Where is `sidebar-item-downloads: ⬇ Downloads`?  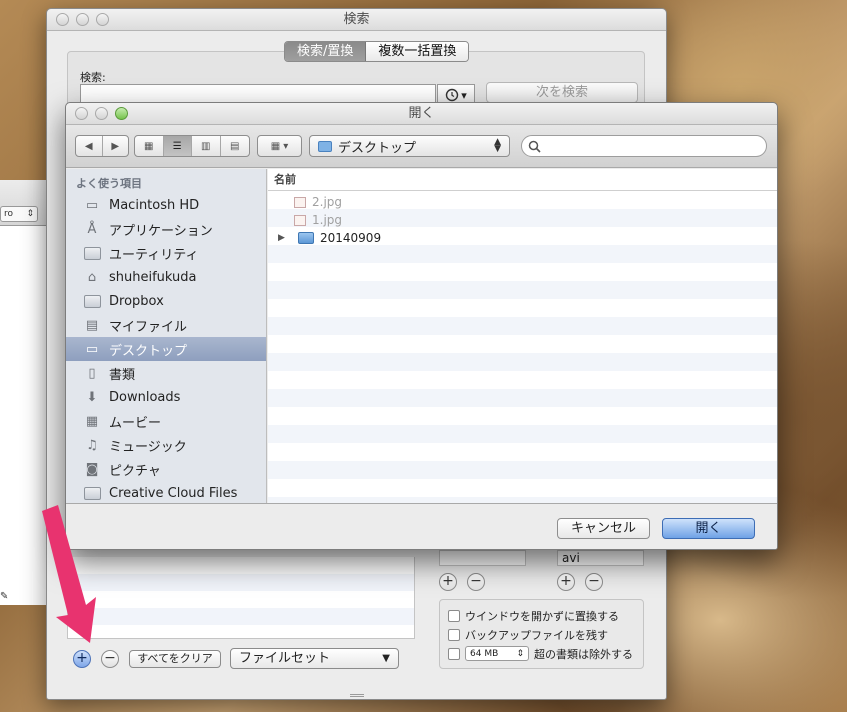 sidebar-item-downloads: ⬇ Downloads is located at coordinates (166, 397).